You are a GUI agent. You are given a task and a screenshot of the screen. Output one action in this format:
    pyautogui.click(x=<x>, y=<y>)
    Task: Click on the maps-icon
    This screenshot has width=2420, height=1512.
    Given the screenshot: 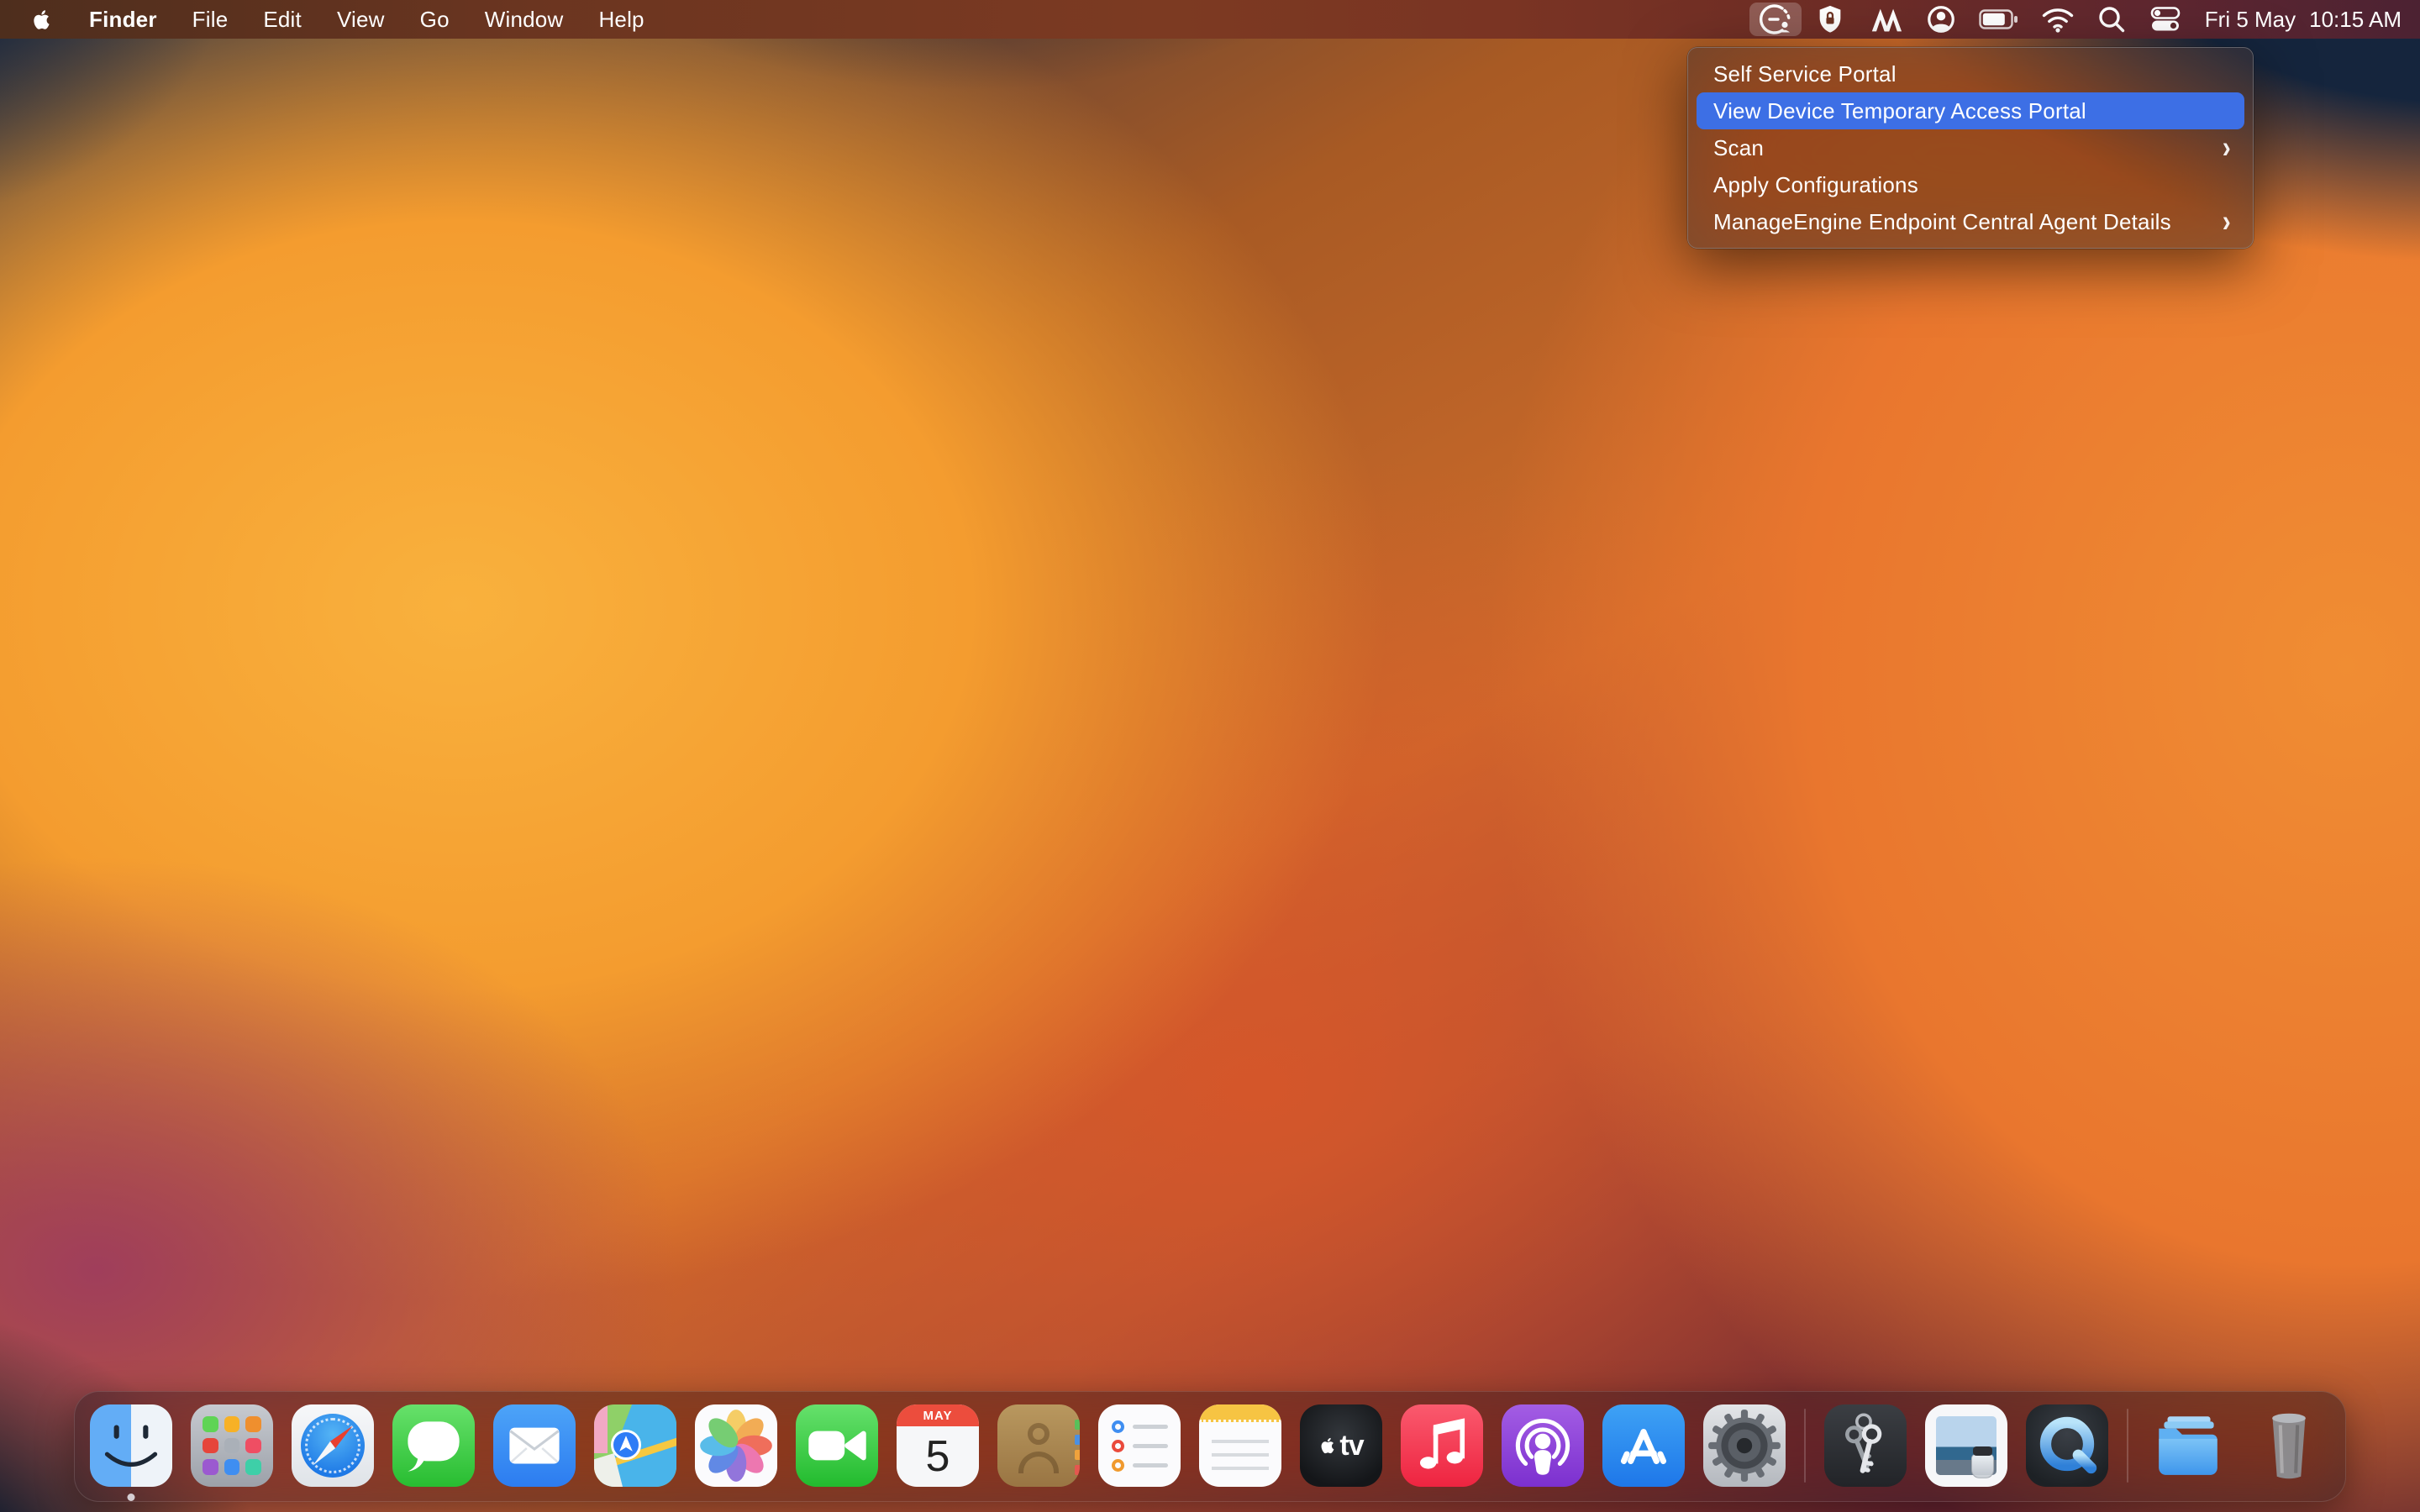 What is the action you would take?
    pyautogui.click(x=635, y=1445)
    